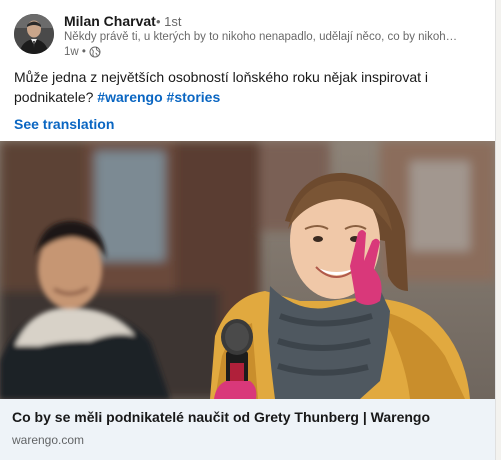 Image resolution: width=501 pixels, height=460 pixels. I want to click on author-name: Milan Charvat, so click(110, 21).